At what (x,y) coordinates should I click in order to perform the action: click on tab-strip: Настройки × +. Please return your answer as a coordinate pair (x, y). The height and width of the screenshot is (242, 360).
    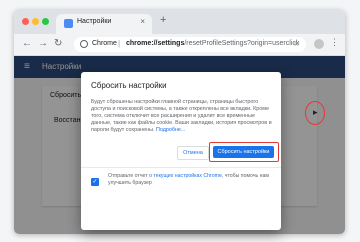
    Looking at the image, I should click on (179, 22).